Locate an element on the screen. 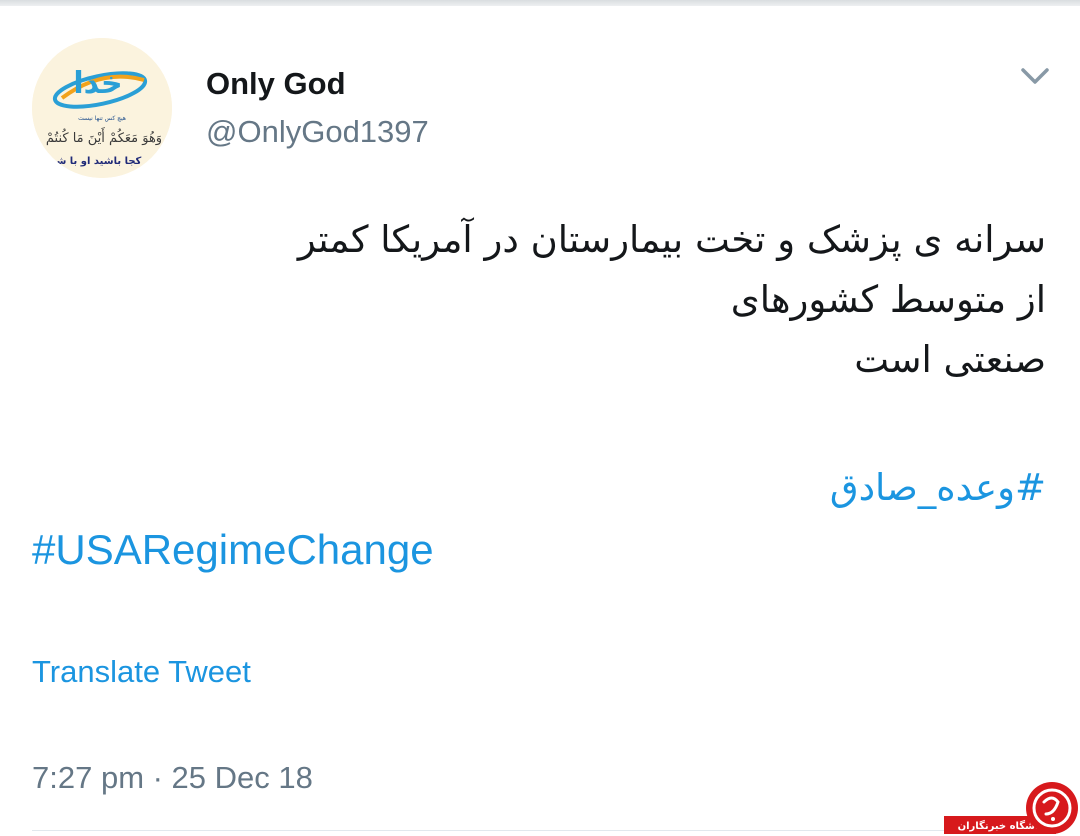 This screenshot has width=1080, height=836. tweet-timestamp: 7:27 pm · 25 Dec 18 is located at coordinates (172, 778).